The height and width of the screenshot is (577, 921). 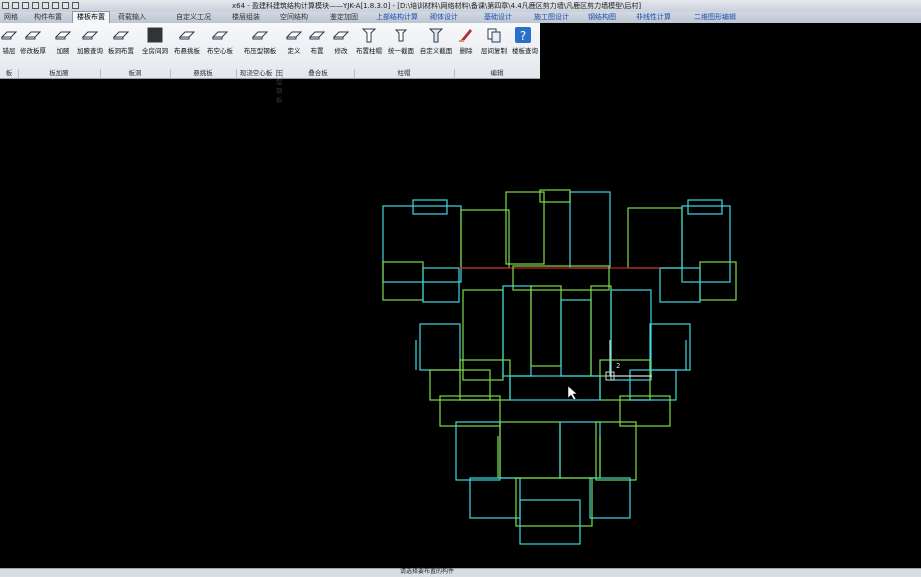 What do you see at coordinates (318, 73) in the screenshot?
I see `ribbon-group-label: 叠合板` at bounding box center [318, 73].